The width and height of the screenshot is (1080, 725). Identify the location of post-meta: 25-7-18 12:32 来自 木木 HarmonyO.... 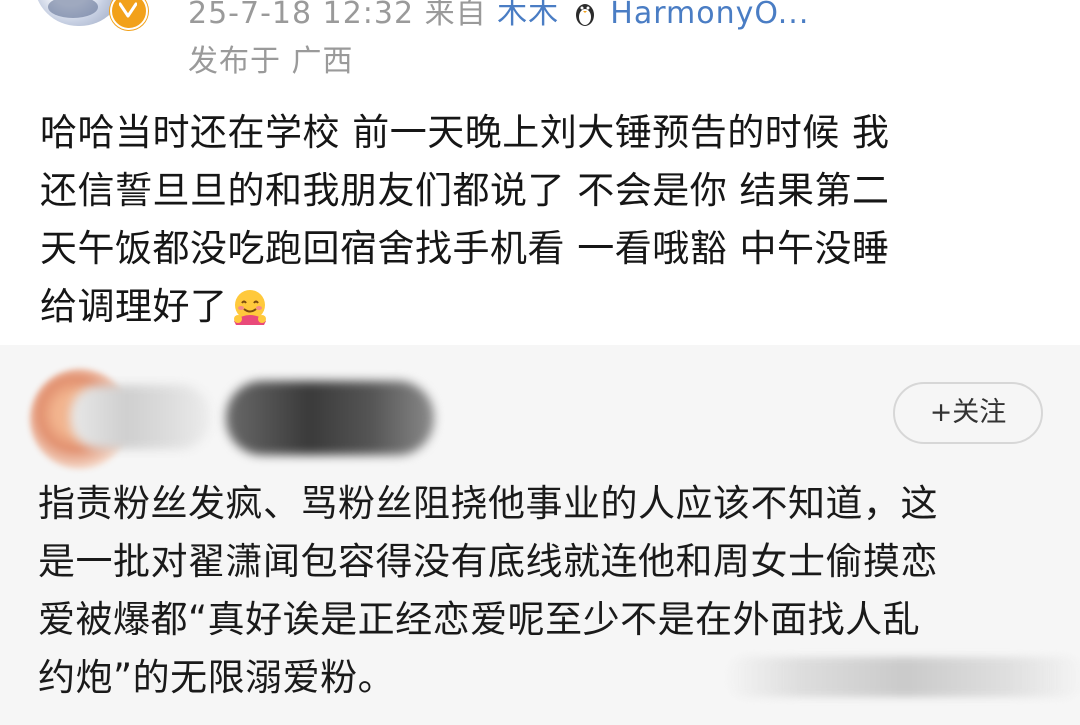
(498, 16).